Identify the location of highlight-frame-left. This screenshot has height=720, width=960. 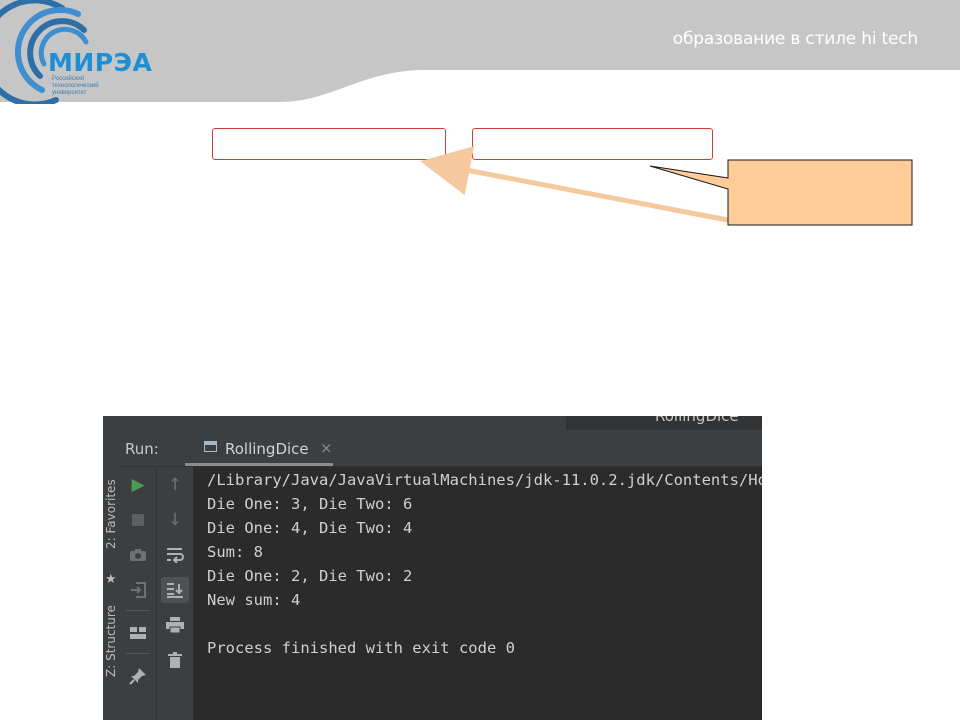
(329, 144).